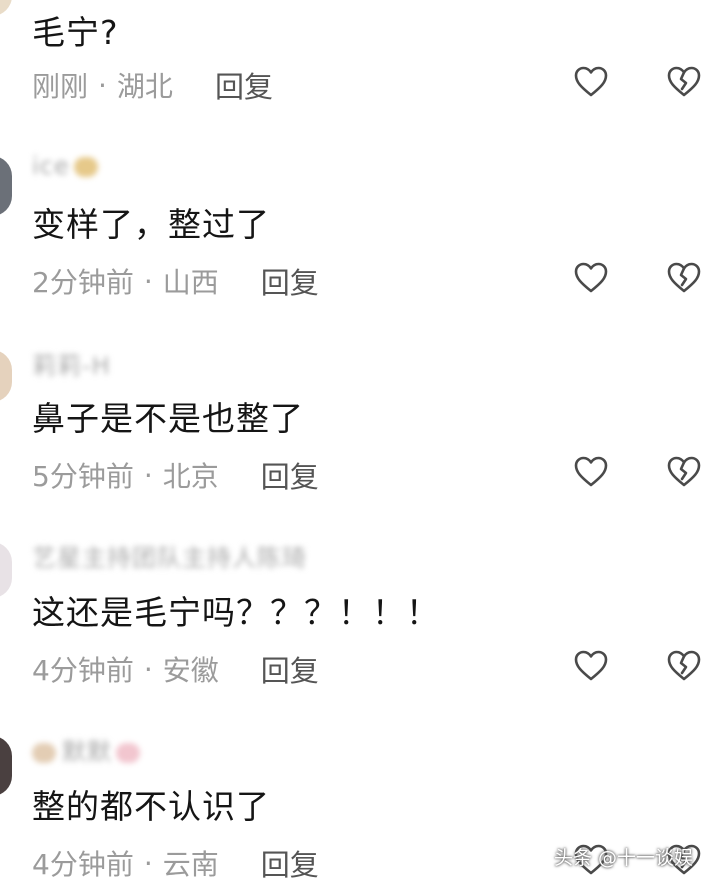 This screenshot has width=707, height=884. What do you see at coordinates (60, 86) in the screenshot?
I see `comment-time: 刚刚` at bounding box center [60, 86].